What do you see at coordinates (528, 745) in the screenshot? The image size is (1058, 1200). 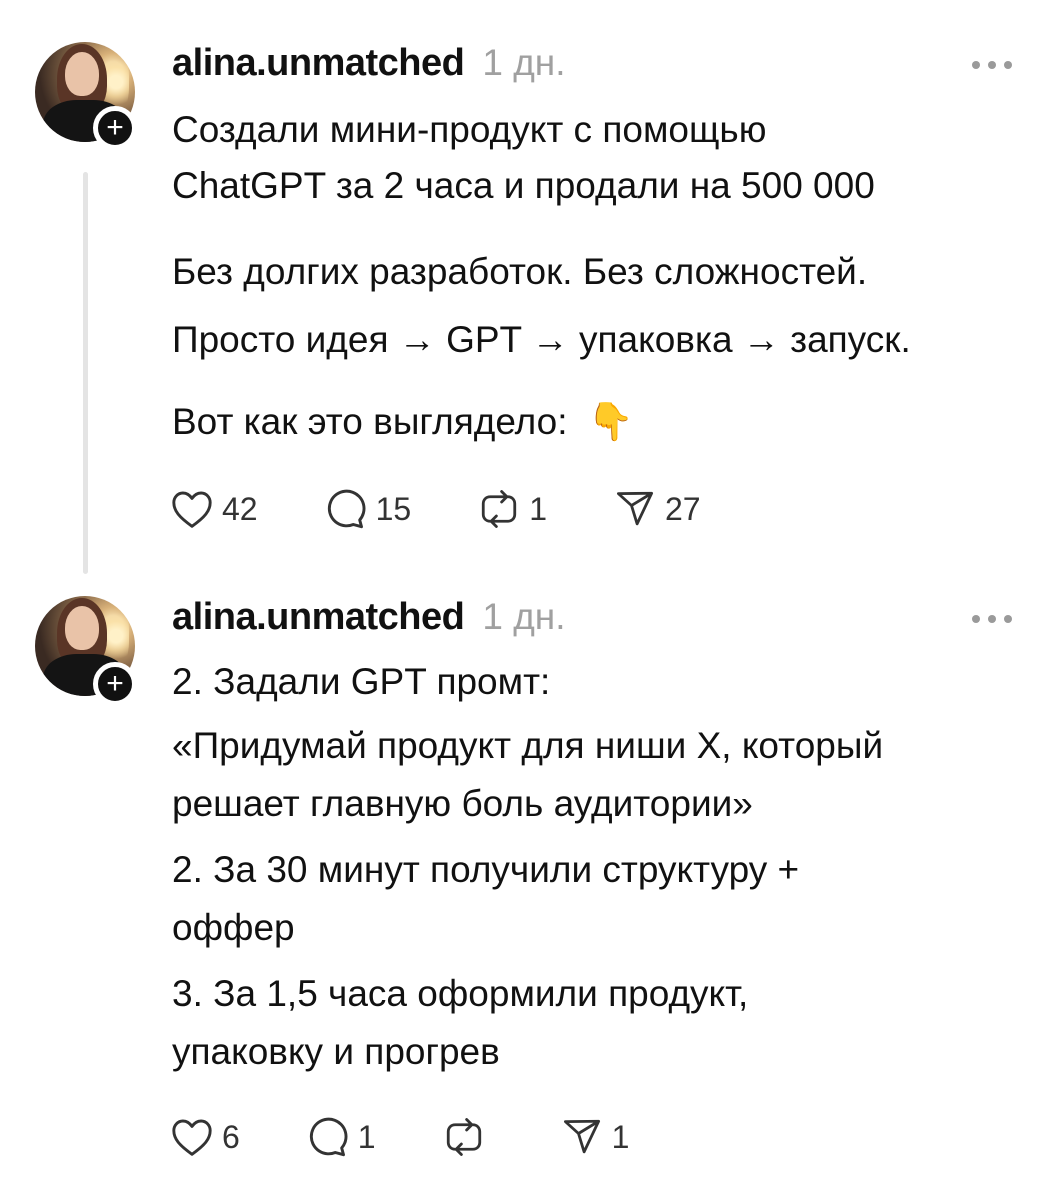 I see `post-text-line: «Придумай продукт для ниши Х, который` at bounding box center [528, 745].